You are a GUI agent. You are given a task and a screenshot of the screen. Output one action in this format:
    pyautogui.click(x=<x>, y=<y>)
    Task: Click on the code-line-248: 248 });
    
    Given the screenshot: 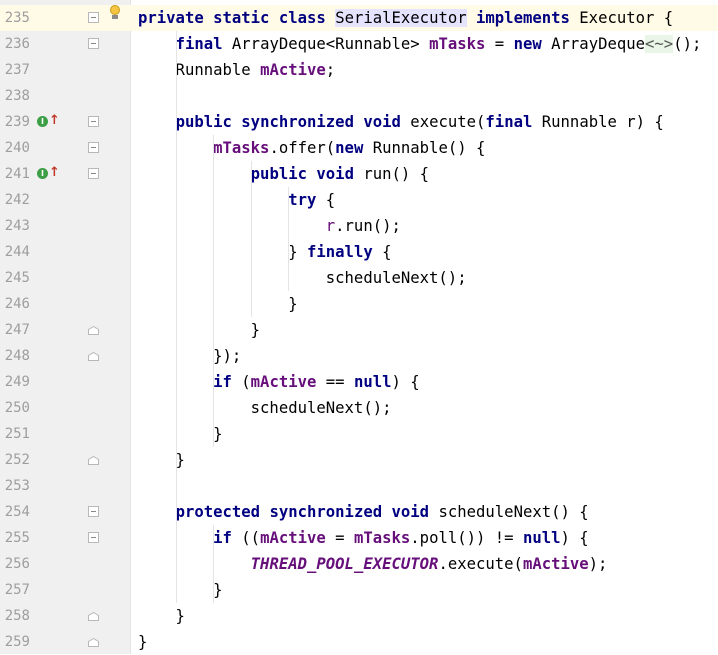 What is the action you would take?
    pyautogui.click(x=359, y=356)
    